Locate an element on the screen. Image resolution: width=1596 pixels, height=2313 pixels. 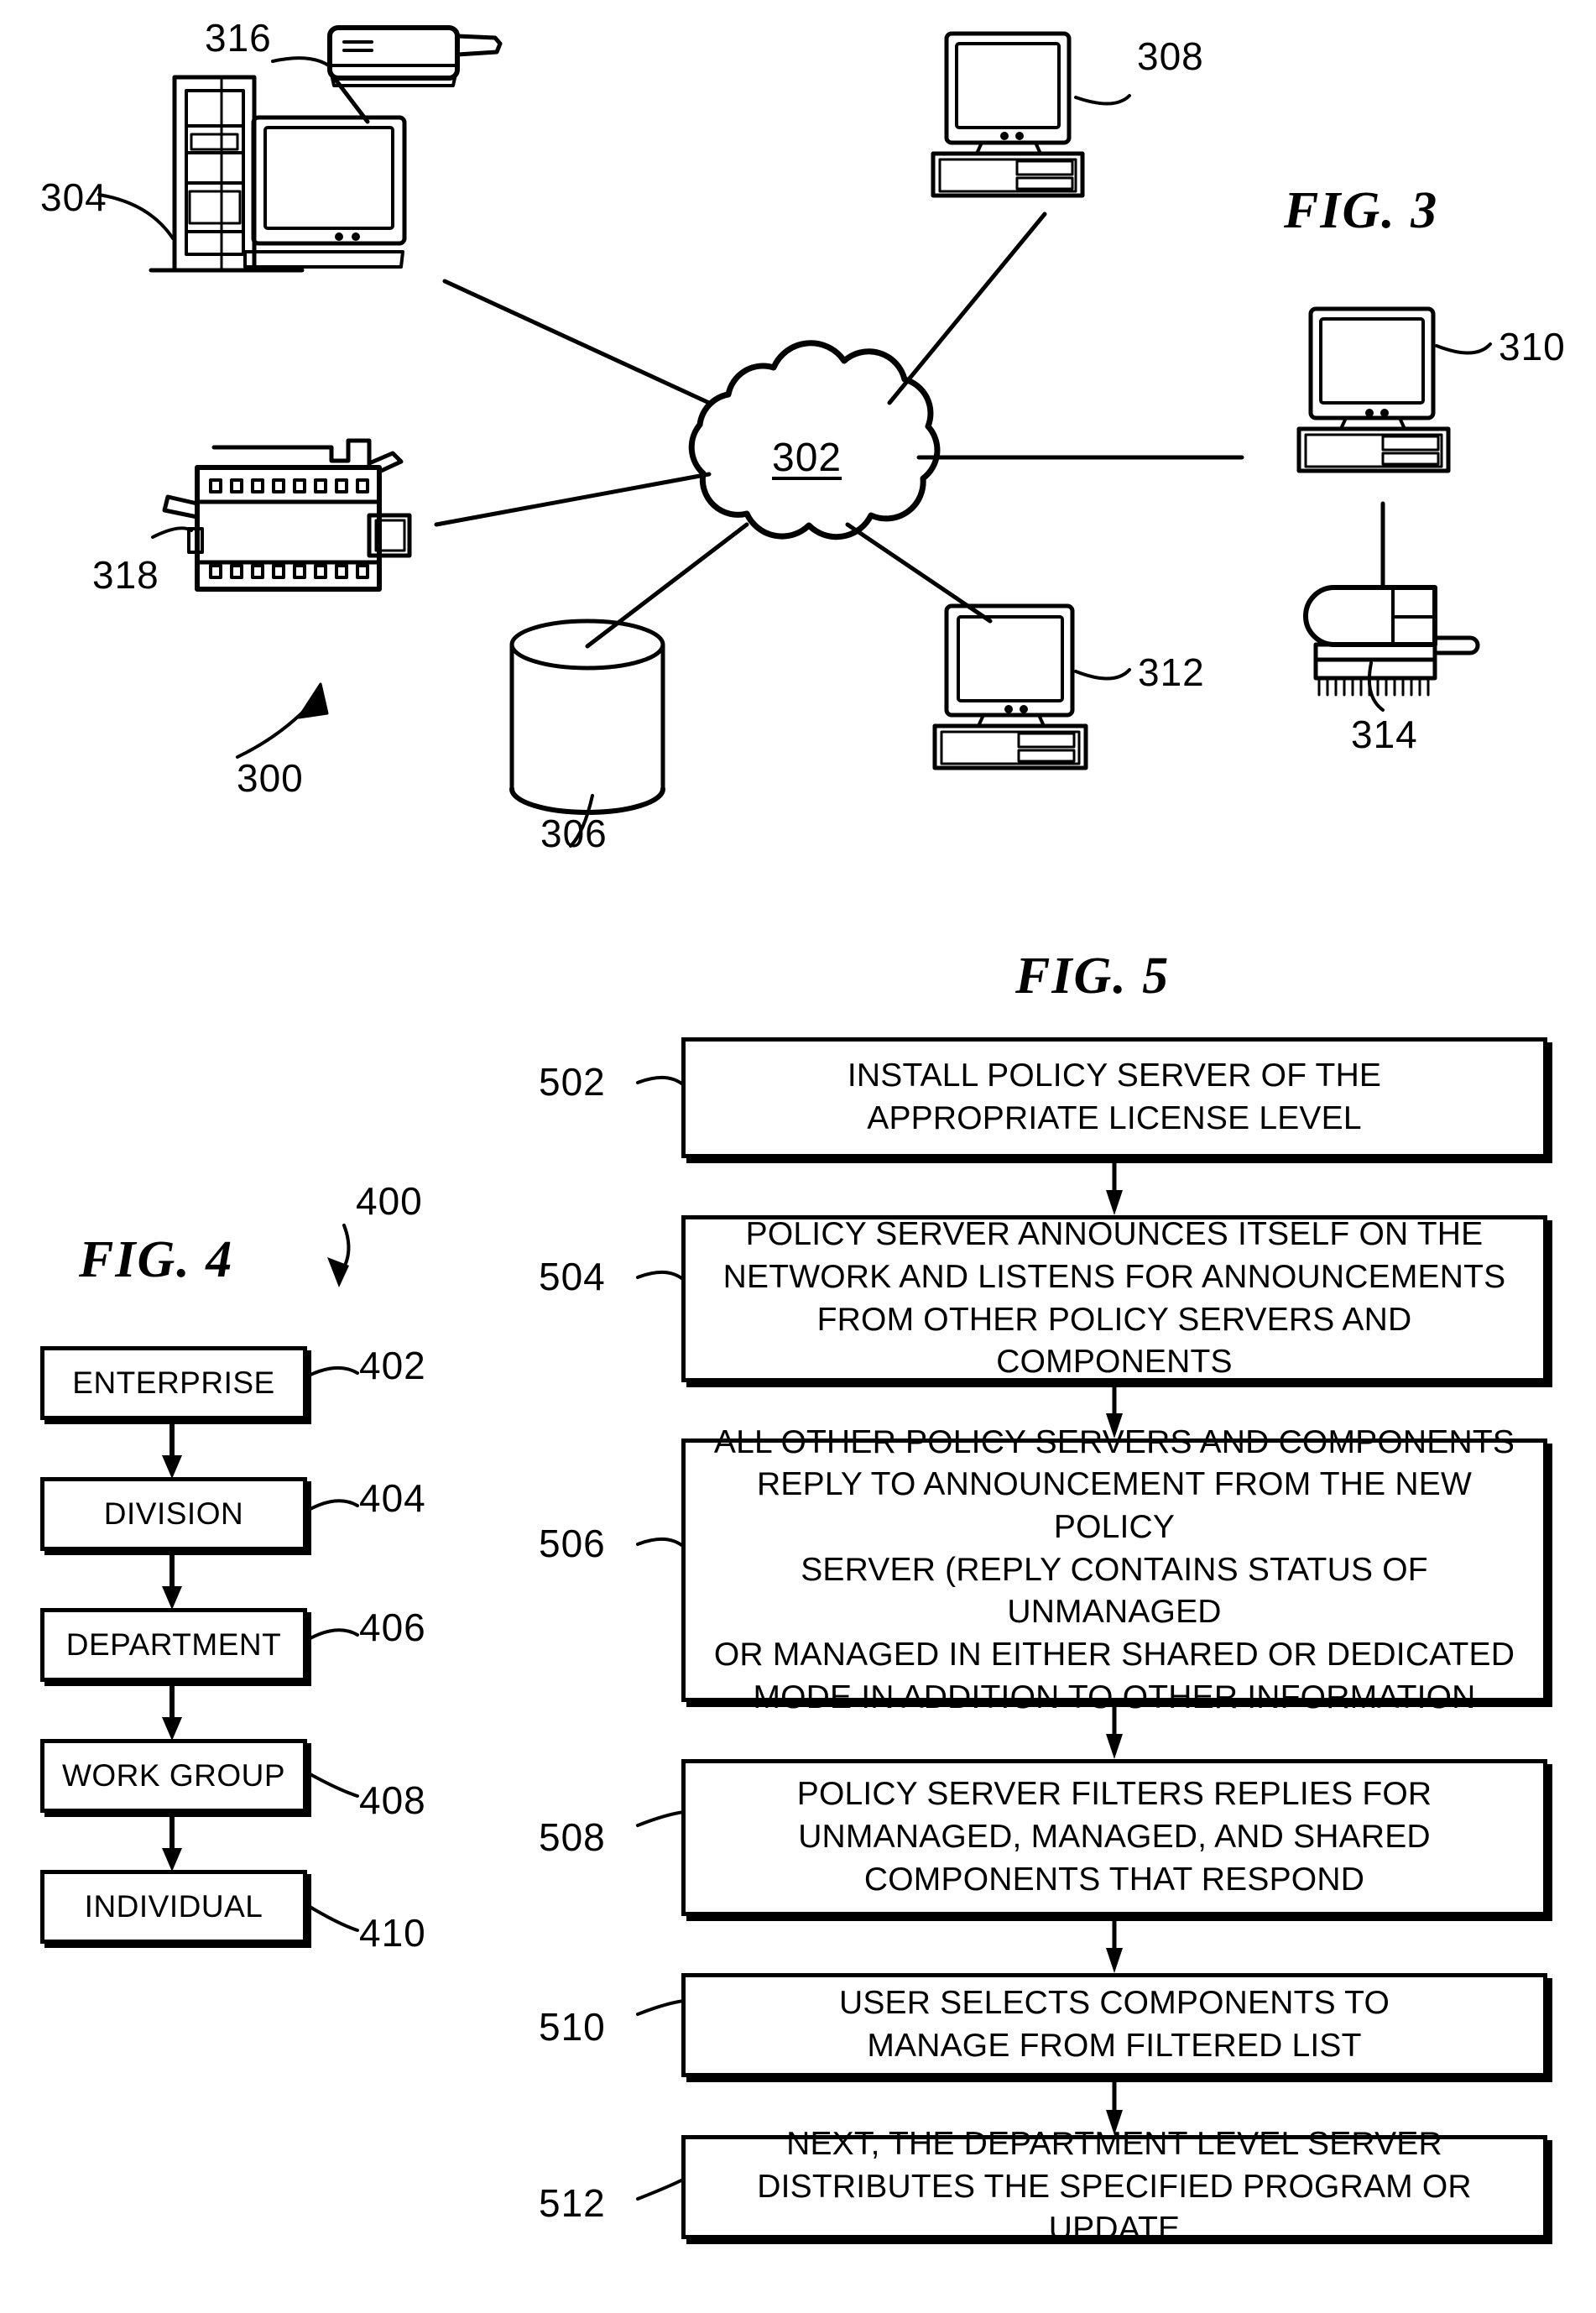
flow-step-line: POLICY SERVER ANNOUNCES ITSELF ON THE is located at coordinates (1114, 1234).